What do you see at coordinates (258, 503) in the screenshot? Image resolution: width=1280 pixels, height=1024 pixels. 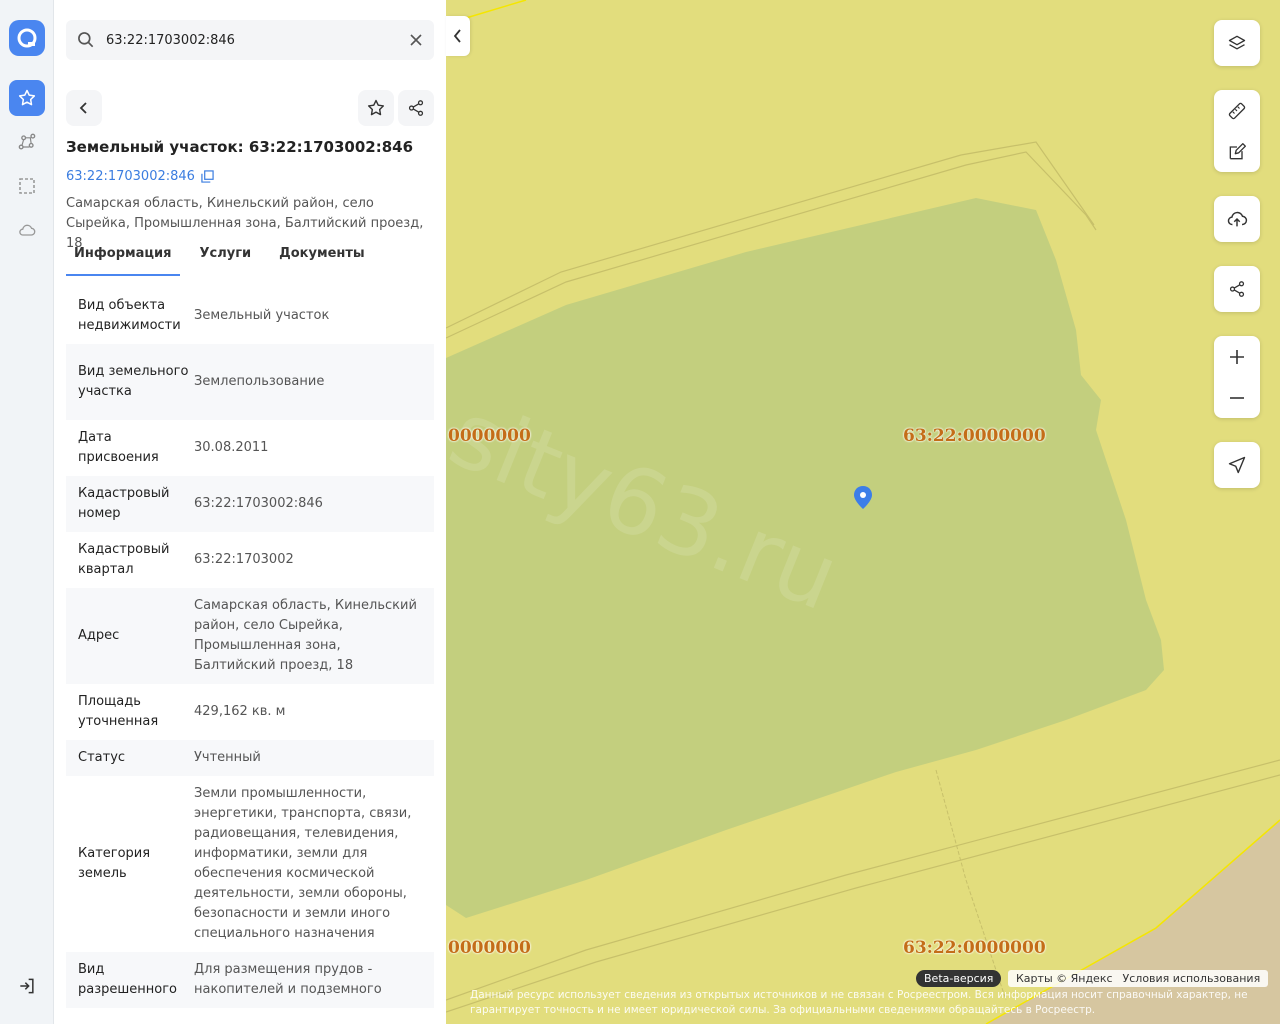 I see `row-value: 63:22:1703002:846` at bounding box center [258, 503].